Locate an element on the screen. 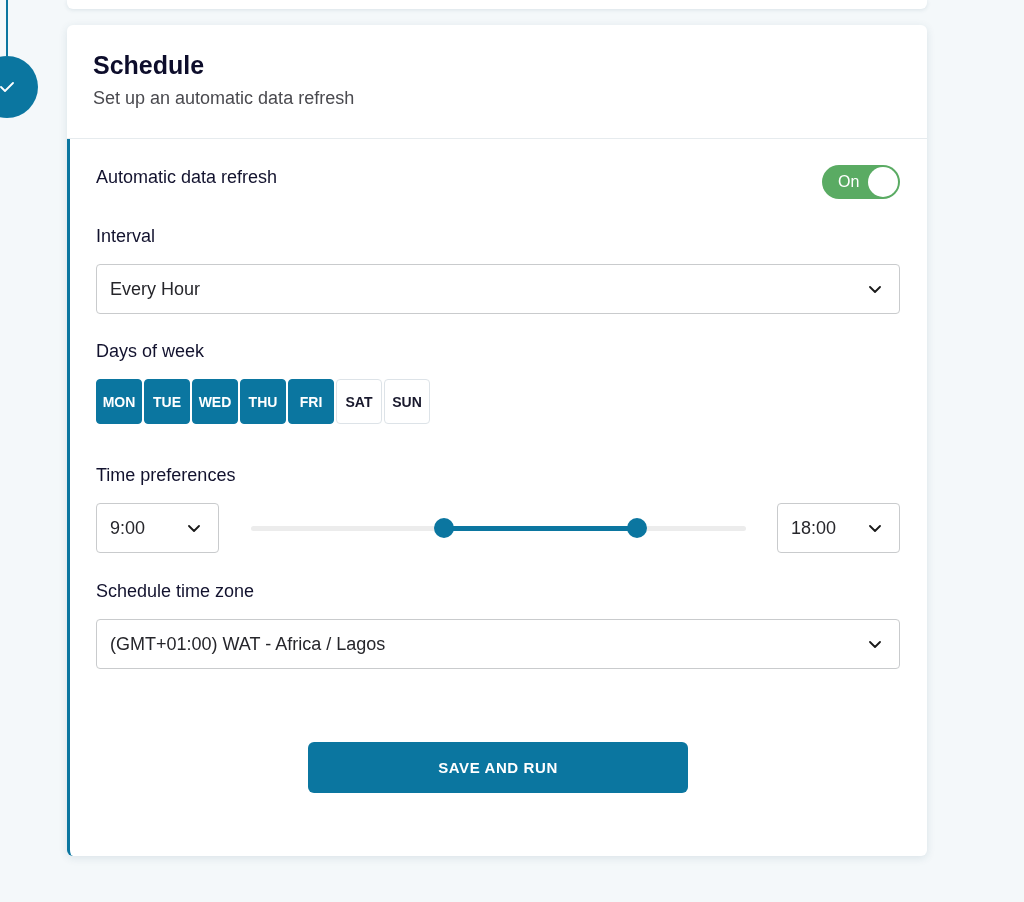 This screenshot has width=1024, height=902. day-toggle: WED is located at coordinates (215, 401).